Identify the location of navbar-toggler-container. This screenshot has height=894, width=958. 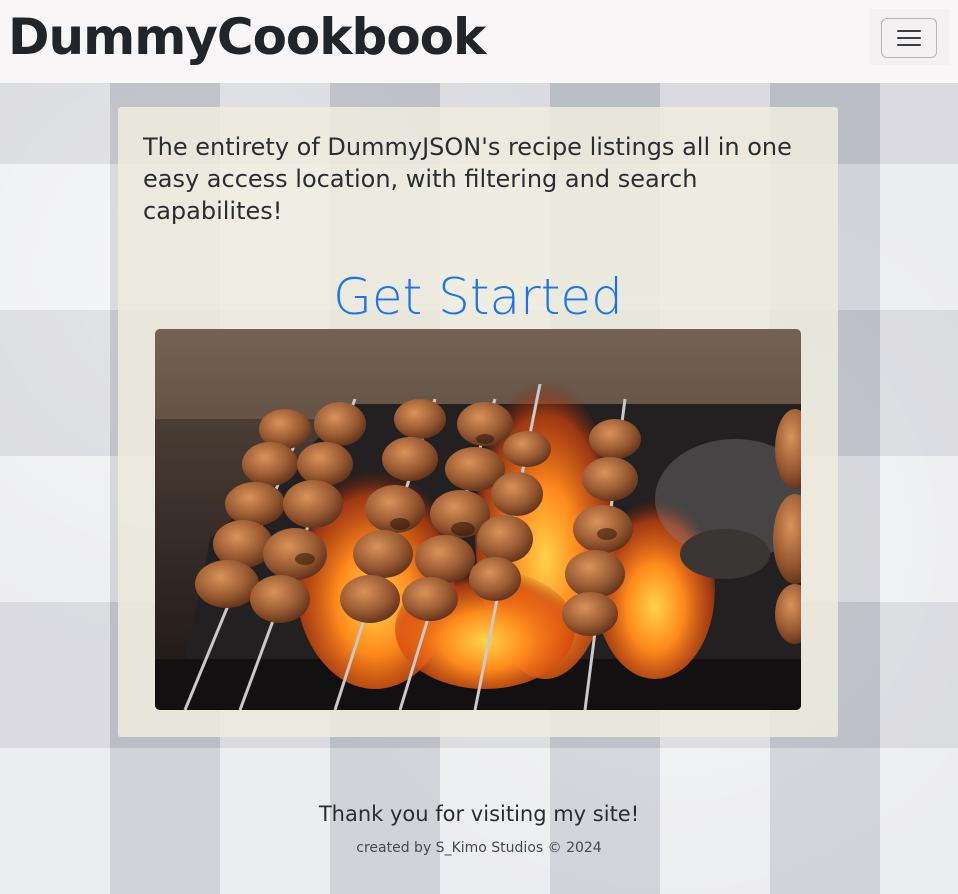
(909, 37).